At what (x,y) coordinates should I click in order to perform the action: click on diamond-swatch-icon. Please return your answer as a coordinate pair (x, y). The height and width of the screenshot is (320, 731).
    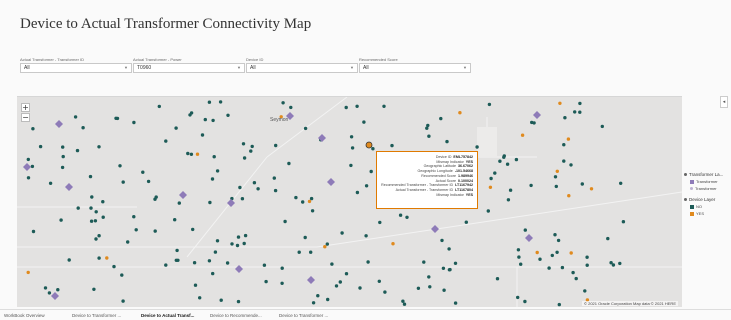
    Looking at the image, I should click on (692, 181).